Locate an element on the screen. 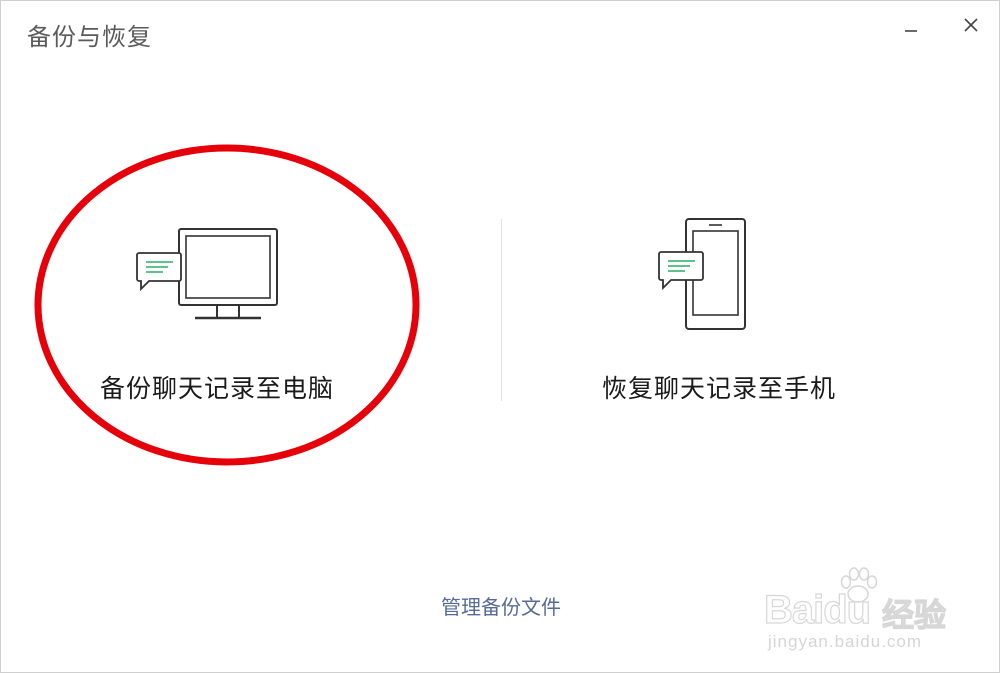 This screenshot has width=1000, height=673. close-button is located at coordinates (971, 25).